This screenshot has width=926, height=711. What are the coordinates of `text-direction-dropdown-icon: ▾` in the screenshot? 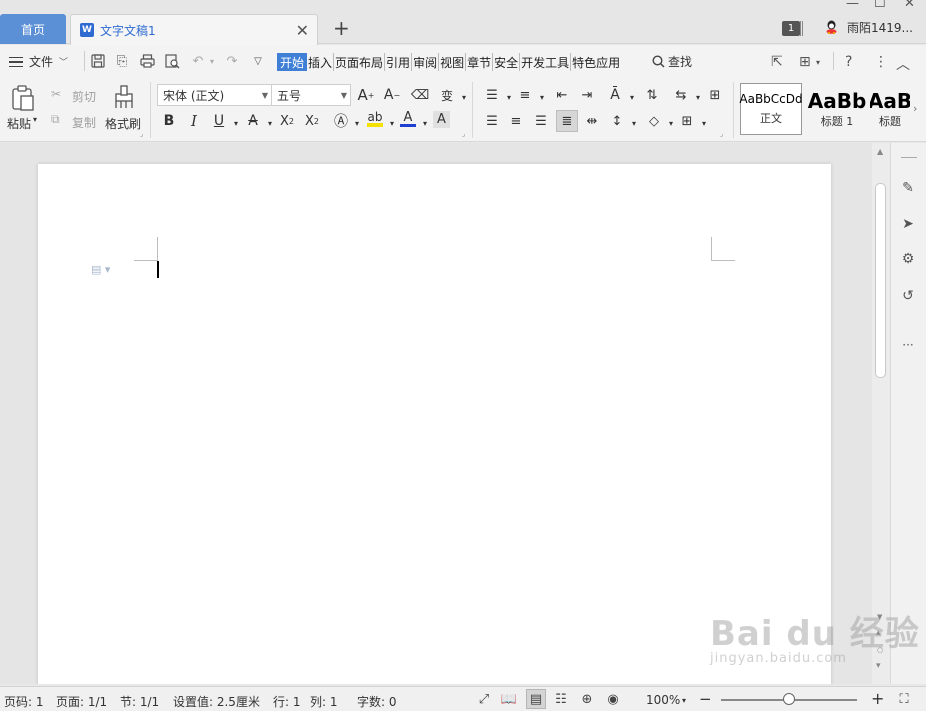 It's located at (632, 97).